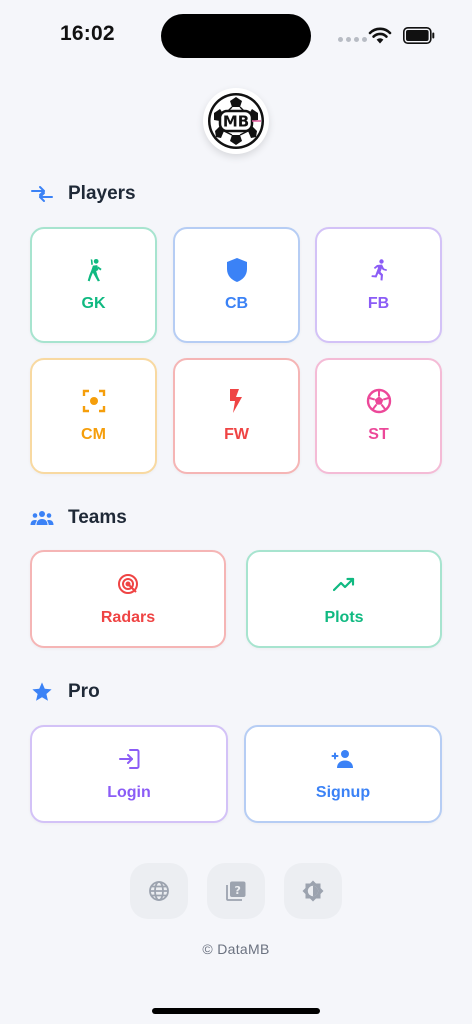 The height and width of the screenshot is (1024, 472). What do you see at coordinates (236, 416) in the screenshot?
I see `position-card-fw: FW` at bounding box center [236, 416].